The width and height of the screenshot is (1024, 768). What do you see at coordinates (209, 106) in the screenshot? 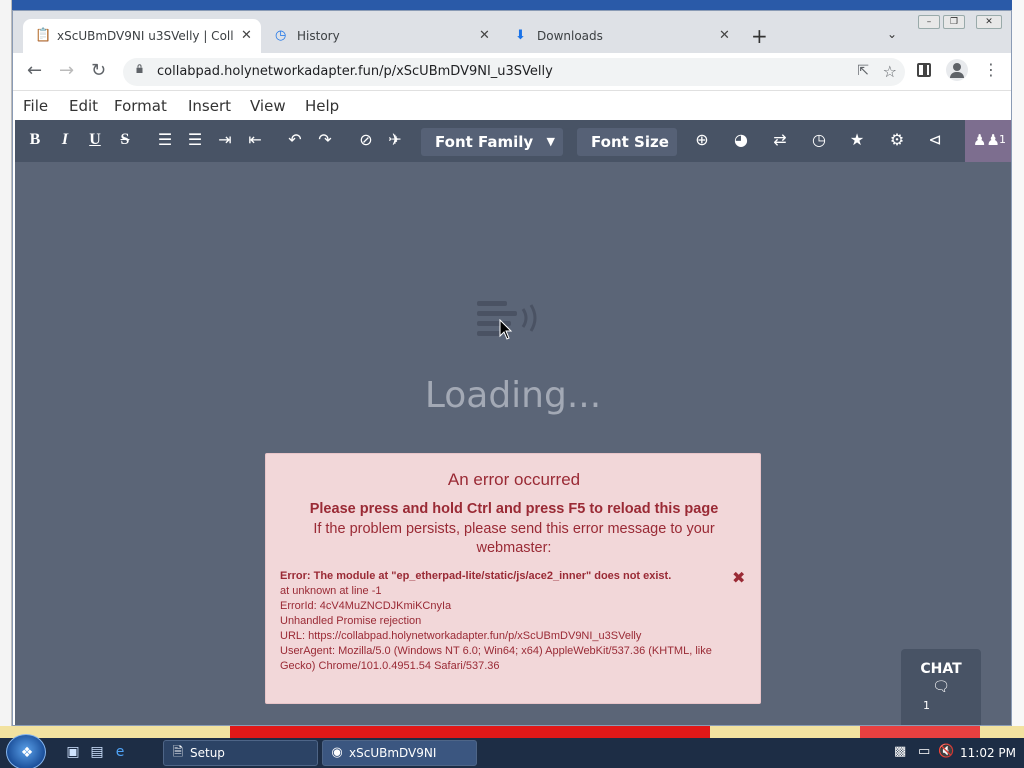
I see `menu-insert: Insert` at bounding box center [209, 106].